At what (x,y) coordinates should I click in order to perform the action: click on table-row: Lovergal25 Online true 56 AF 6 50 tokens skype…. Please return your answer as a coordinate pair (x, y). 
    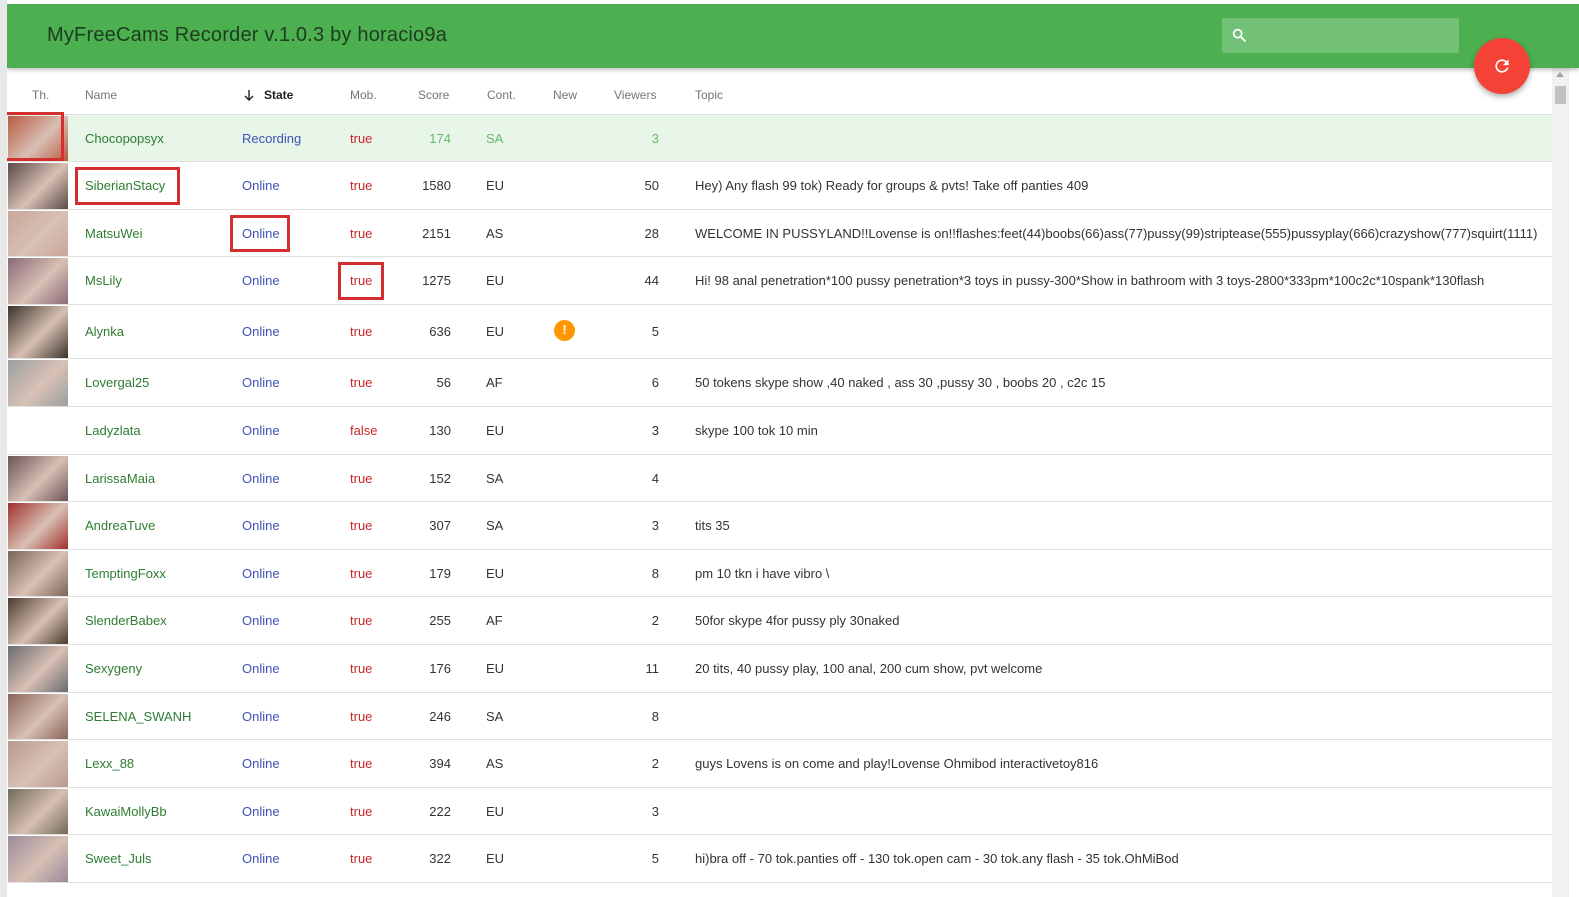
    Looking at the image, I should click on (779, 383).